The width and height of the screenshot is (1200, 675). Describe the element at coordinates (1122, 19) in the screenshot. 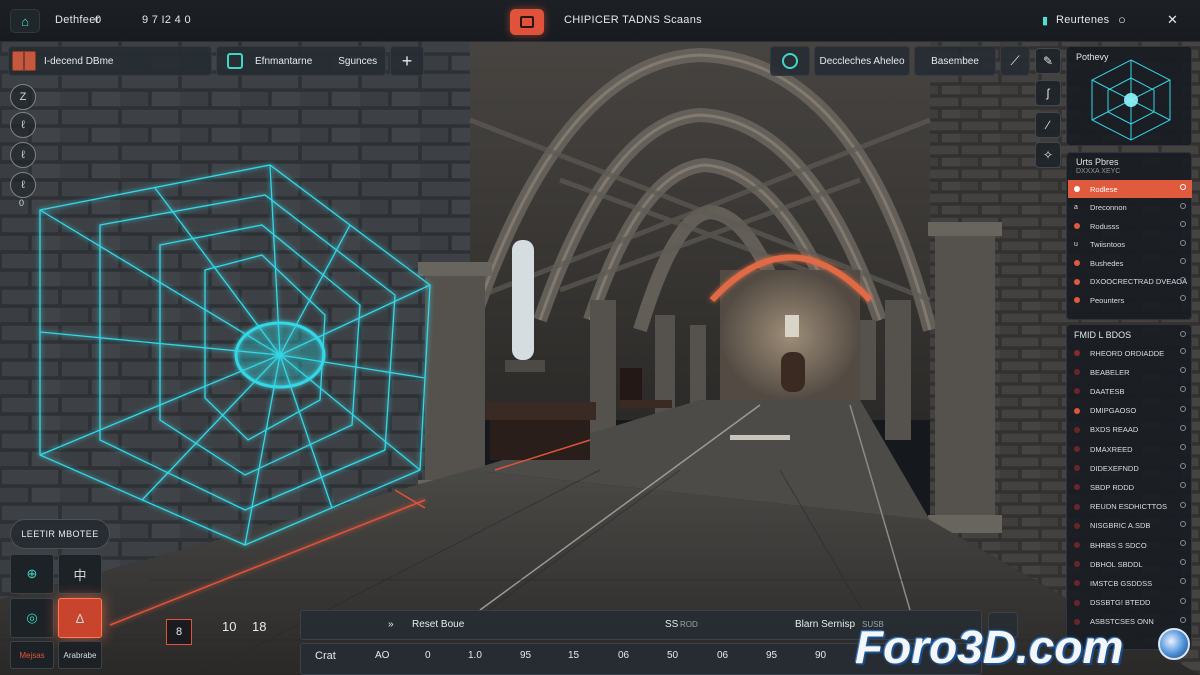

I see `settings-icon: ○` at that location.